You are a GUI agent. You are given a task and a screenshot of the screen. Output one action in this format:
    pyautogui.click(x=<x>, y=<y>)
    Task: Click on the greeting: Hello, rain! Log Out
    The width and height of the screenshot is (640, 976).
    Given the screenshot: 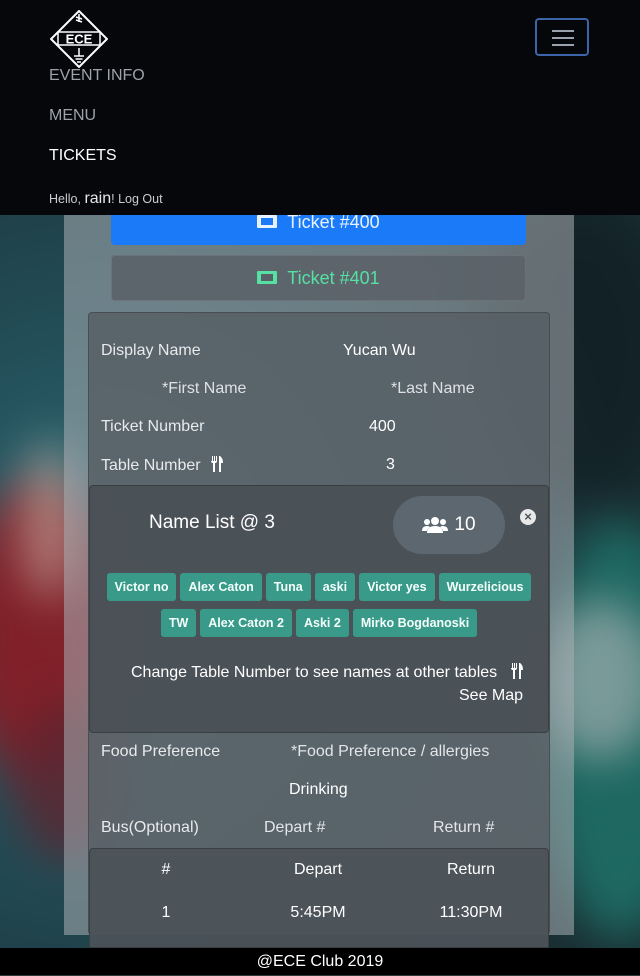 What is the action you would take?
    pyautogui.click(x=106, y=198)
    